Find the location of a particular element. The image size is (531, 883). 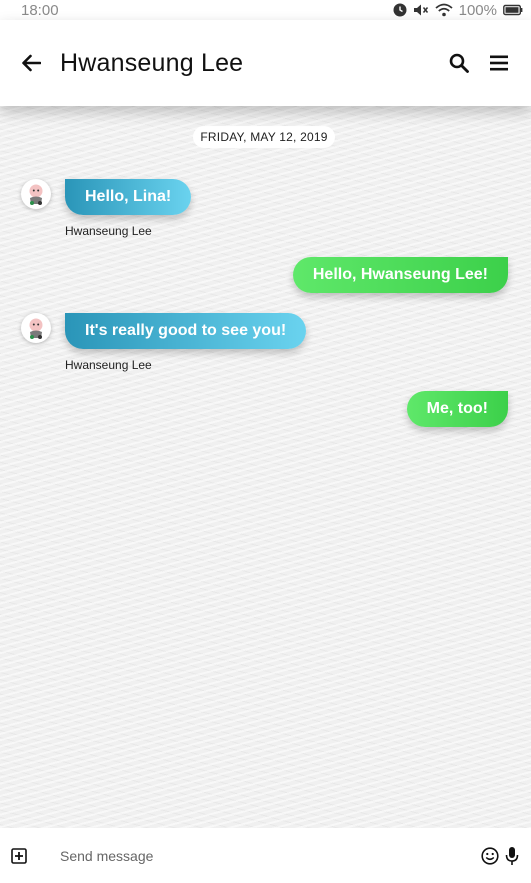

back-arrow-icon is located at coordinates (31, 63).